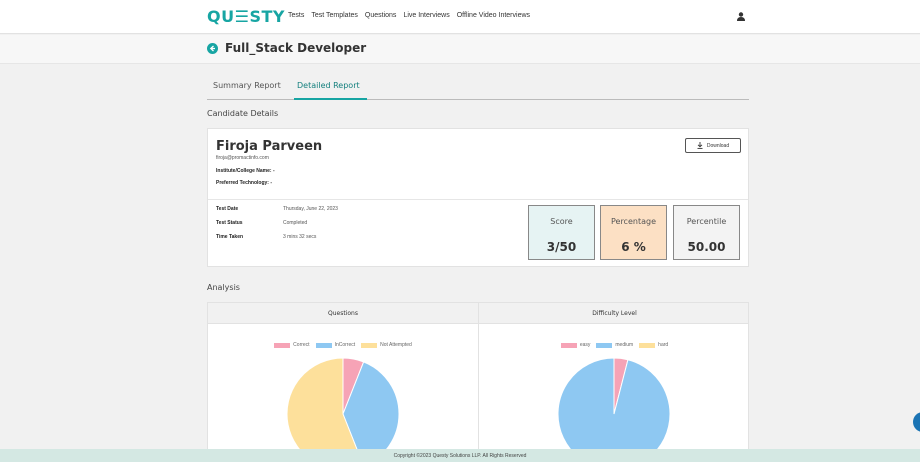 This screenshot has width=920, height=462. What do you see at coordinates (229, 223) in the screenshot?
I see `test-status-key: Test Status` at bounding box center [229, 223].